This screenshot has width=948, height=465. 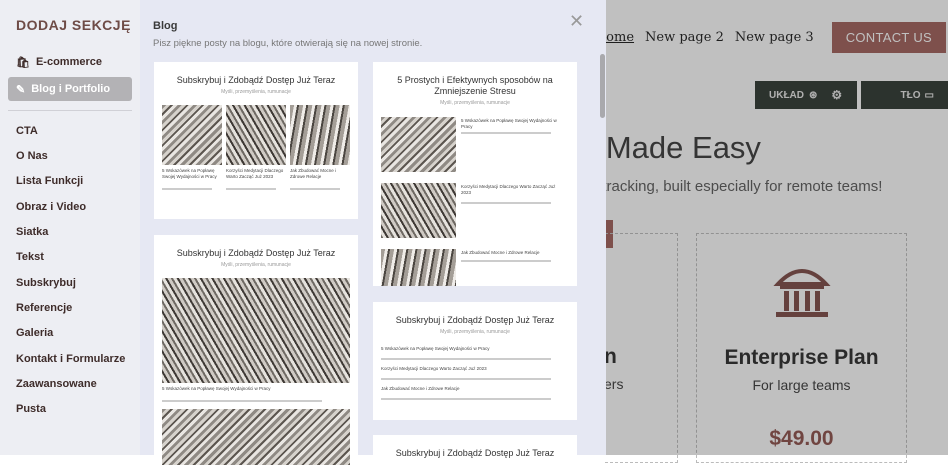 I want to click on close-icon: ✕, so click(x=576, y=21).